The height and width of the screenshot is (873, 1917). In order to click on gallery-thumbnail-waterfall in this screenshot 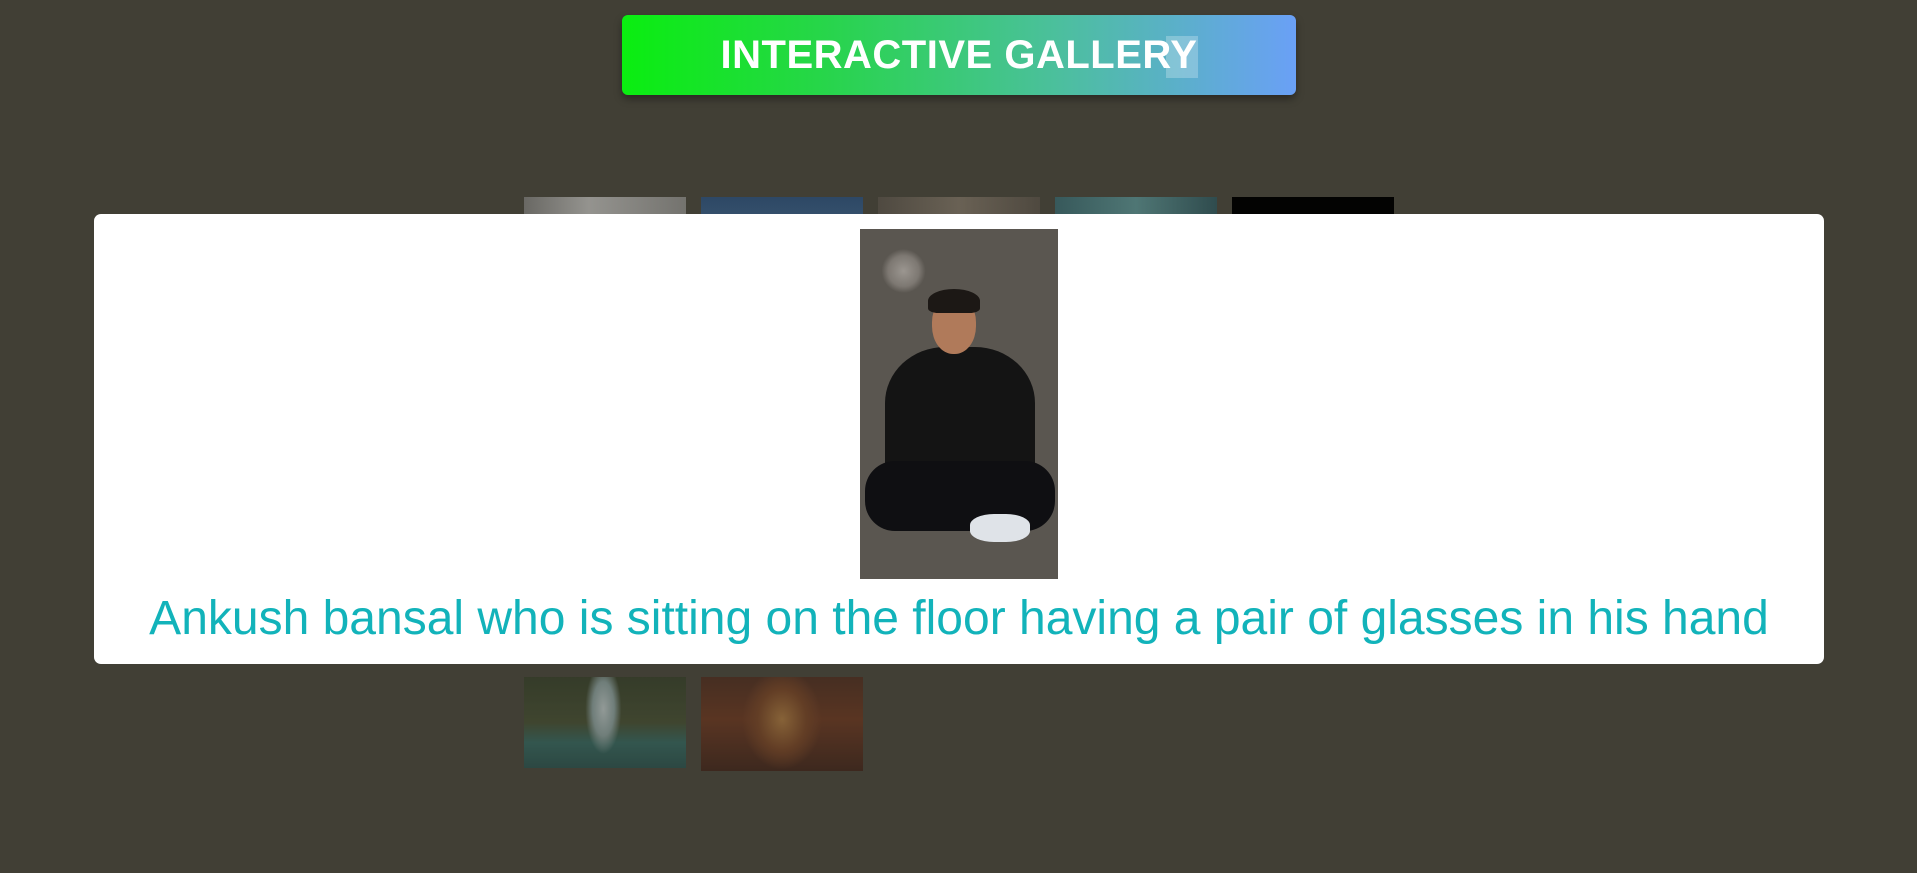, I will do `click(605, 722)`.